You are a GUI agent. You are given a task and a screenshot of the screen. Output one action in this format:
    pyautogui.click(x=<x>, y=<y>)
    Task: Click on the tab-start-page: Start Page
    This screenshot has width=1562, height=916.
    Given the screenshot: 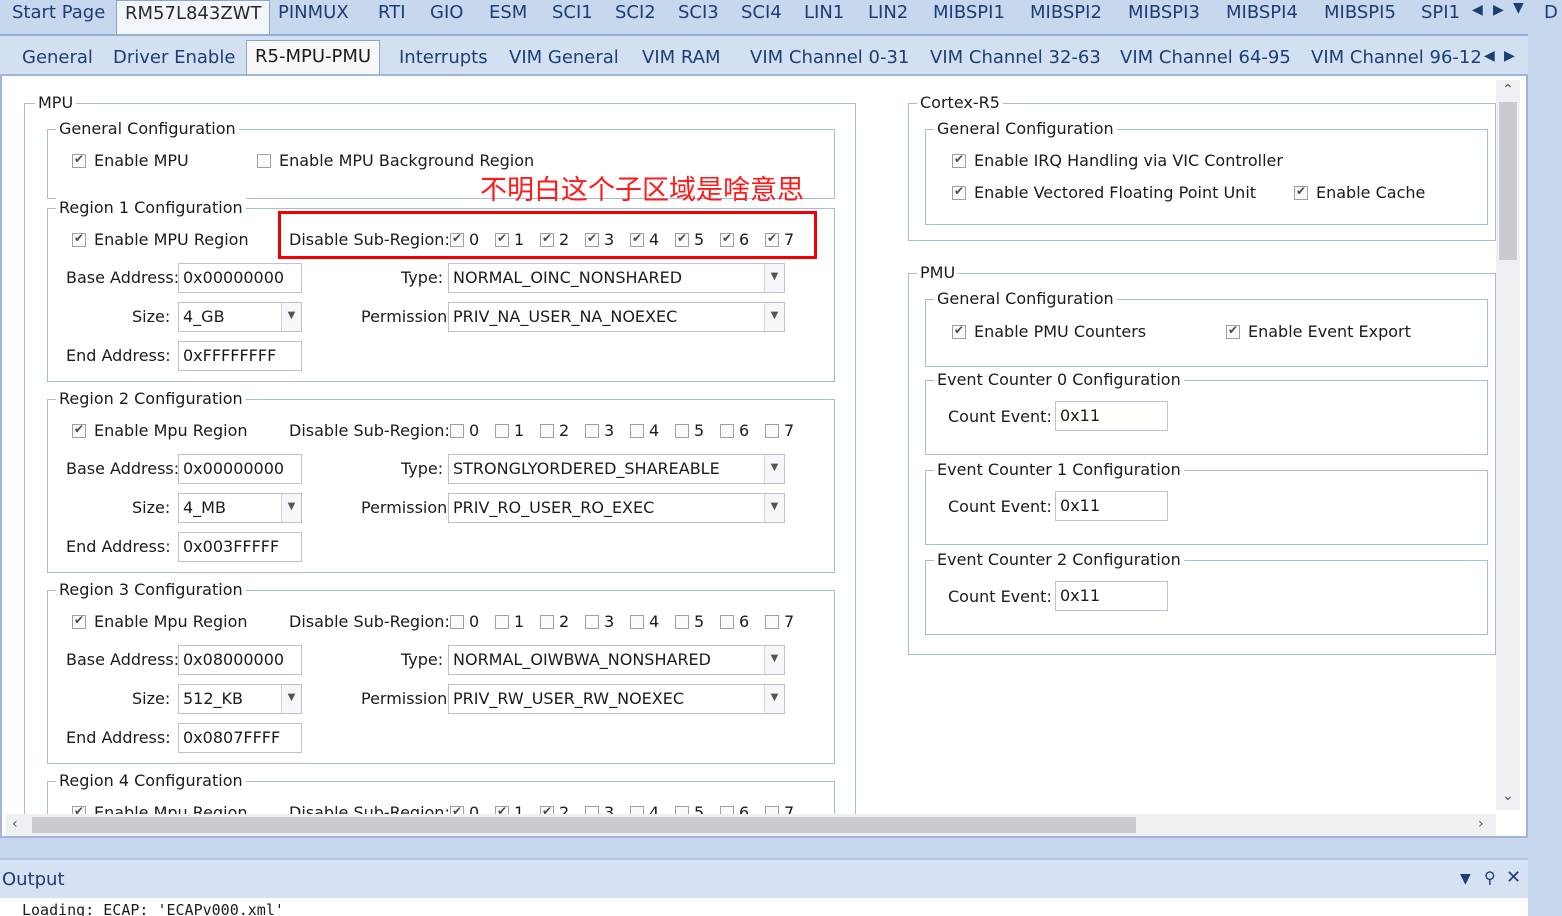 What is the action you would take?
    pyautogui.click(x=58, y=17)
    